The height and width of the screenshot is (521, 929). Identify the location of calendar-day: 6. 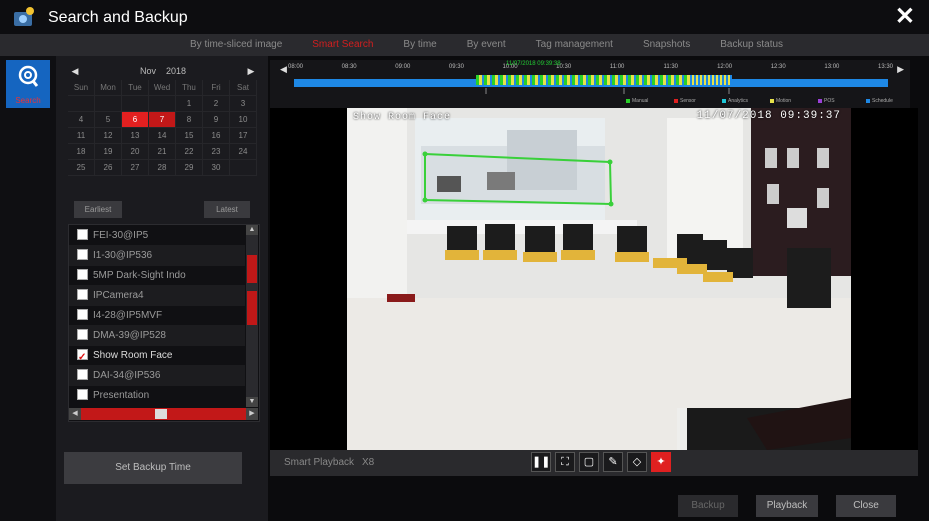
(135, 120).